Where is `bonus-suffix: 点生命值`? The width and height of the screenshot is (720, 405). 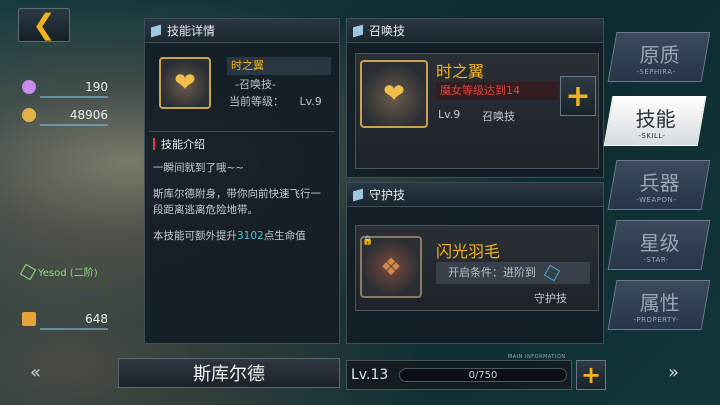 bonus-suffix: 点生命值 is located at coordinates (284, 236).